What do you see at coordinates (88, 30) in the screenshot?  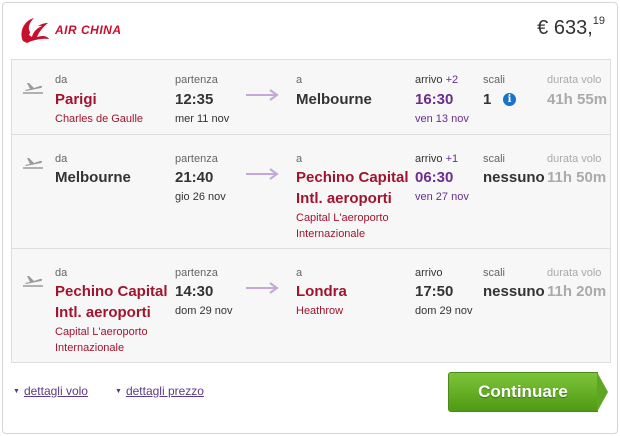 I see `airline-name: AIR CHINA` at bounding box center [88, 30].